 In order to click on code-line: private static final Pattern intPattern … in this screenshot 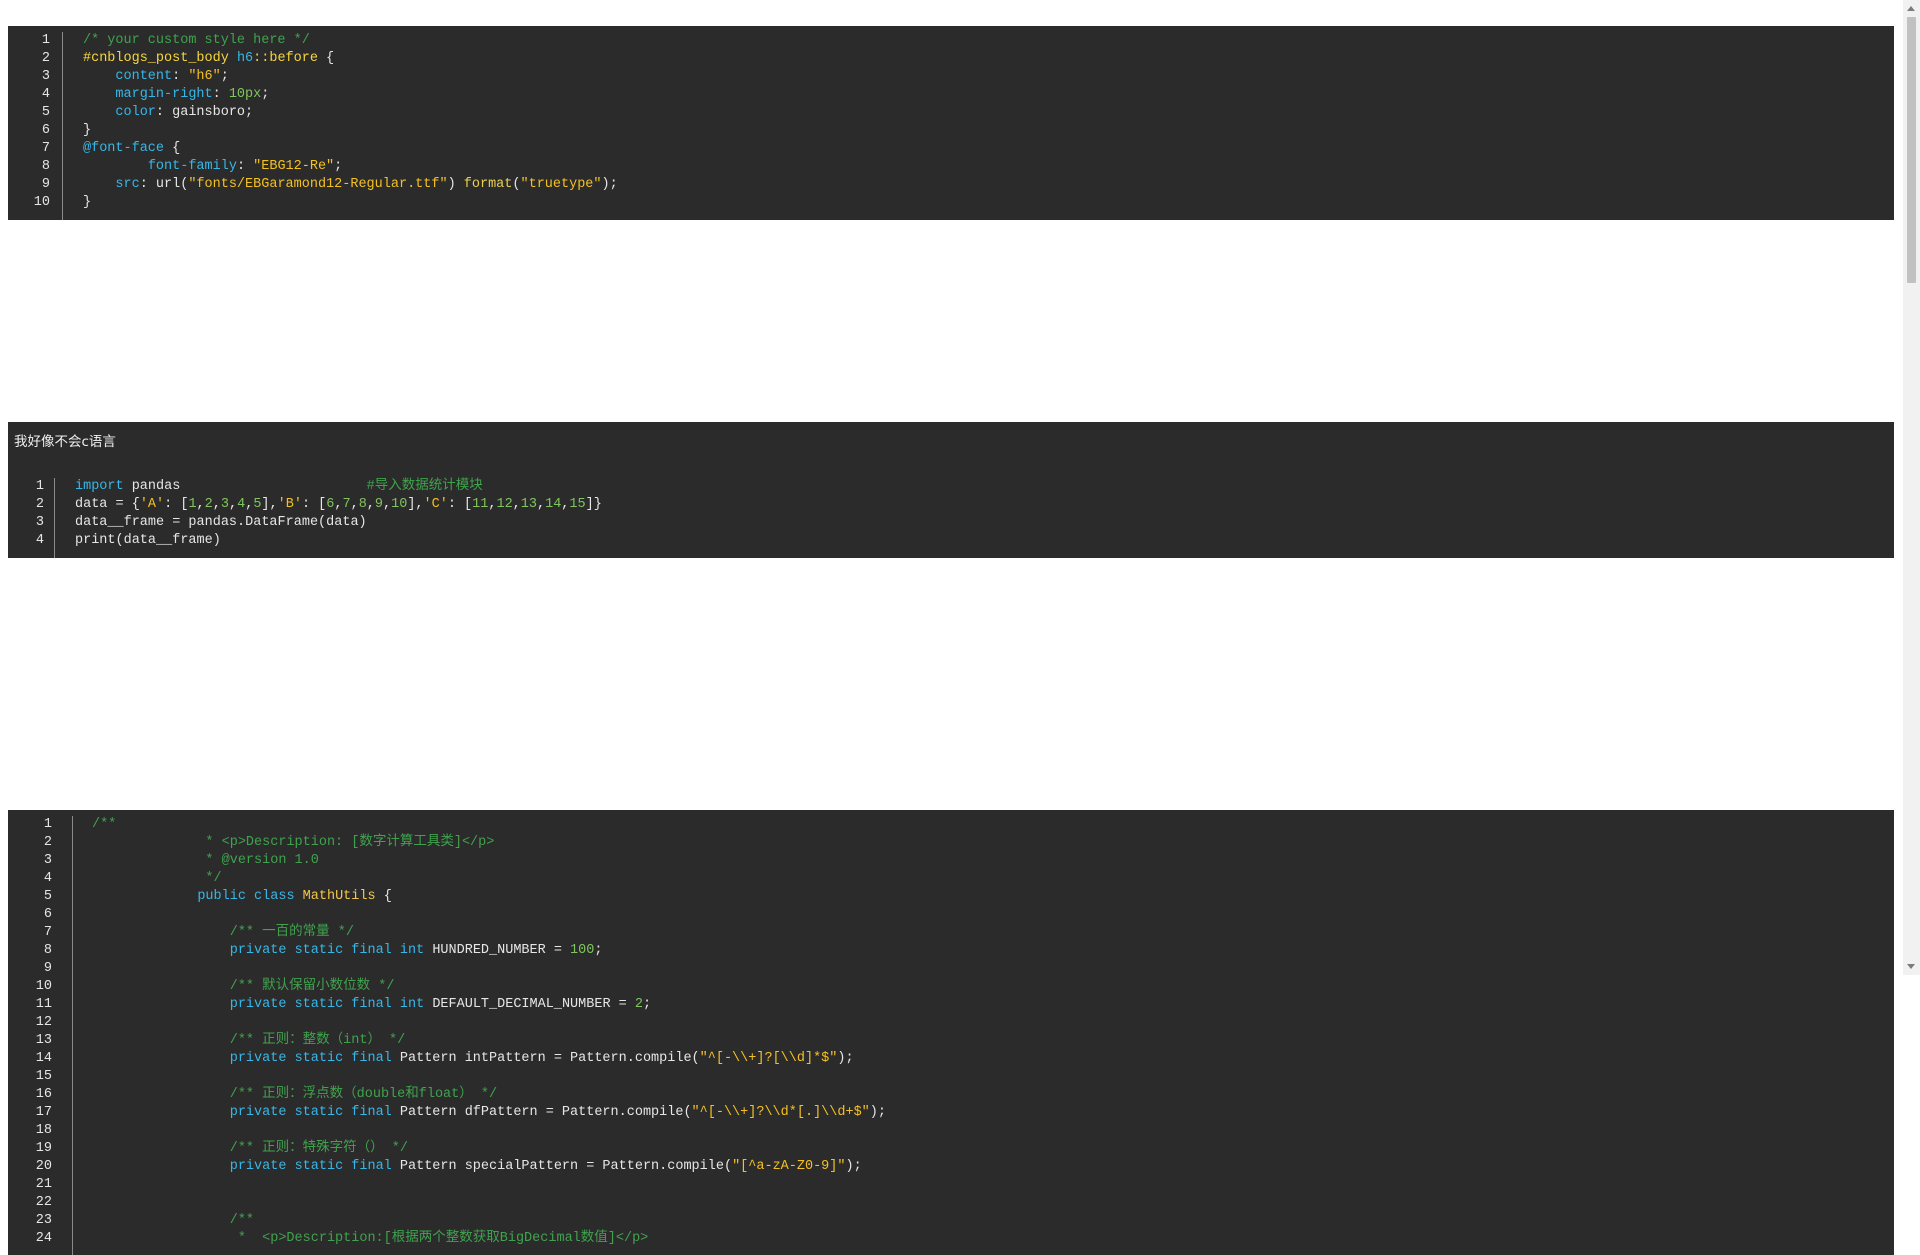, I will do `click(993, 1059)`.